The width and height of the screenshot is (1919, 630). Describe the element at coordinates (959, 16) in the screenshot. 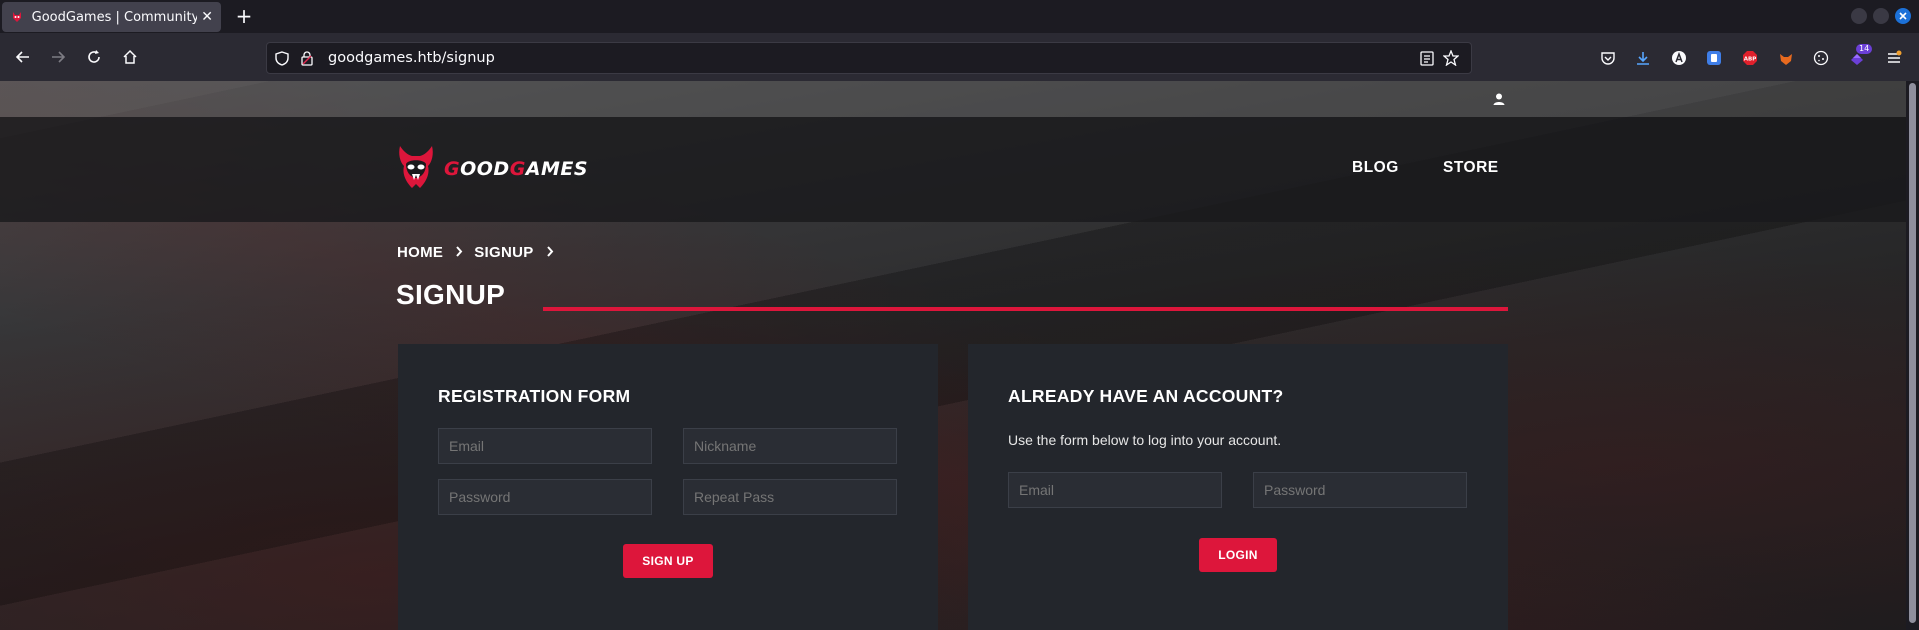

I see `browser-tab-bar: GoodGames | Community ✕ +` at that location.